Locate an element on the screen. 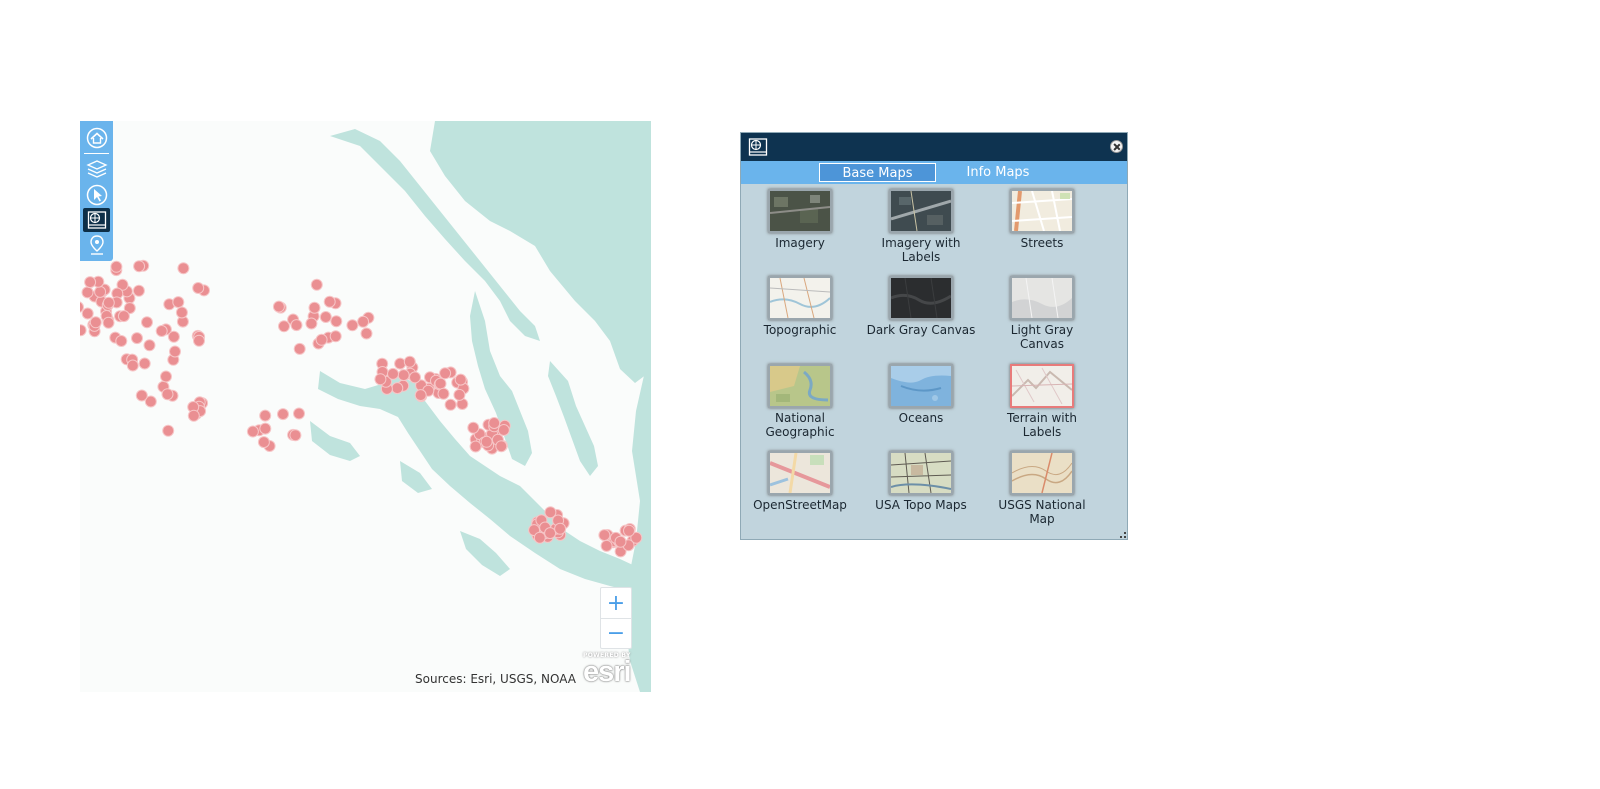 This screenshot has width=1600, height=789. basemap-dark-gray-canvas: Dark Gray Canvas is located at coordinates (921, 306).